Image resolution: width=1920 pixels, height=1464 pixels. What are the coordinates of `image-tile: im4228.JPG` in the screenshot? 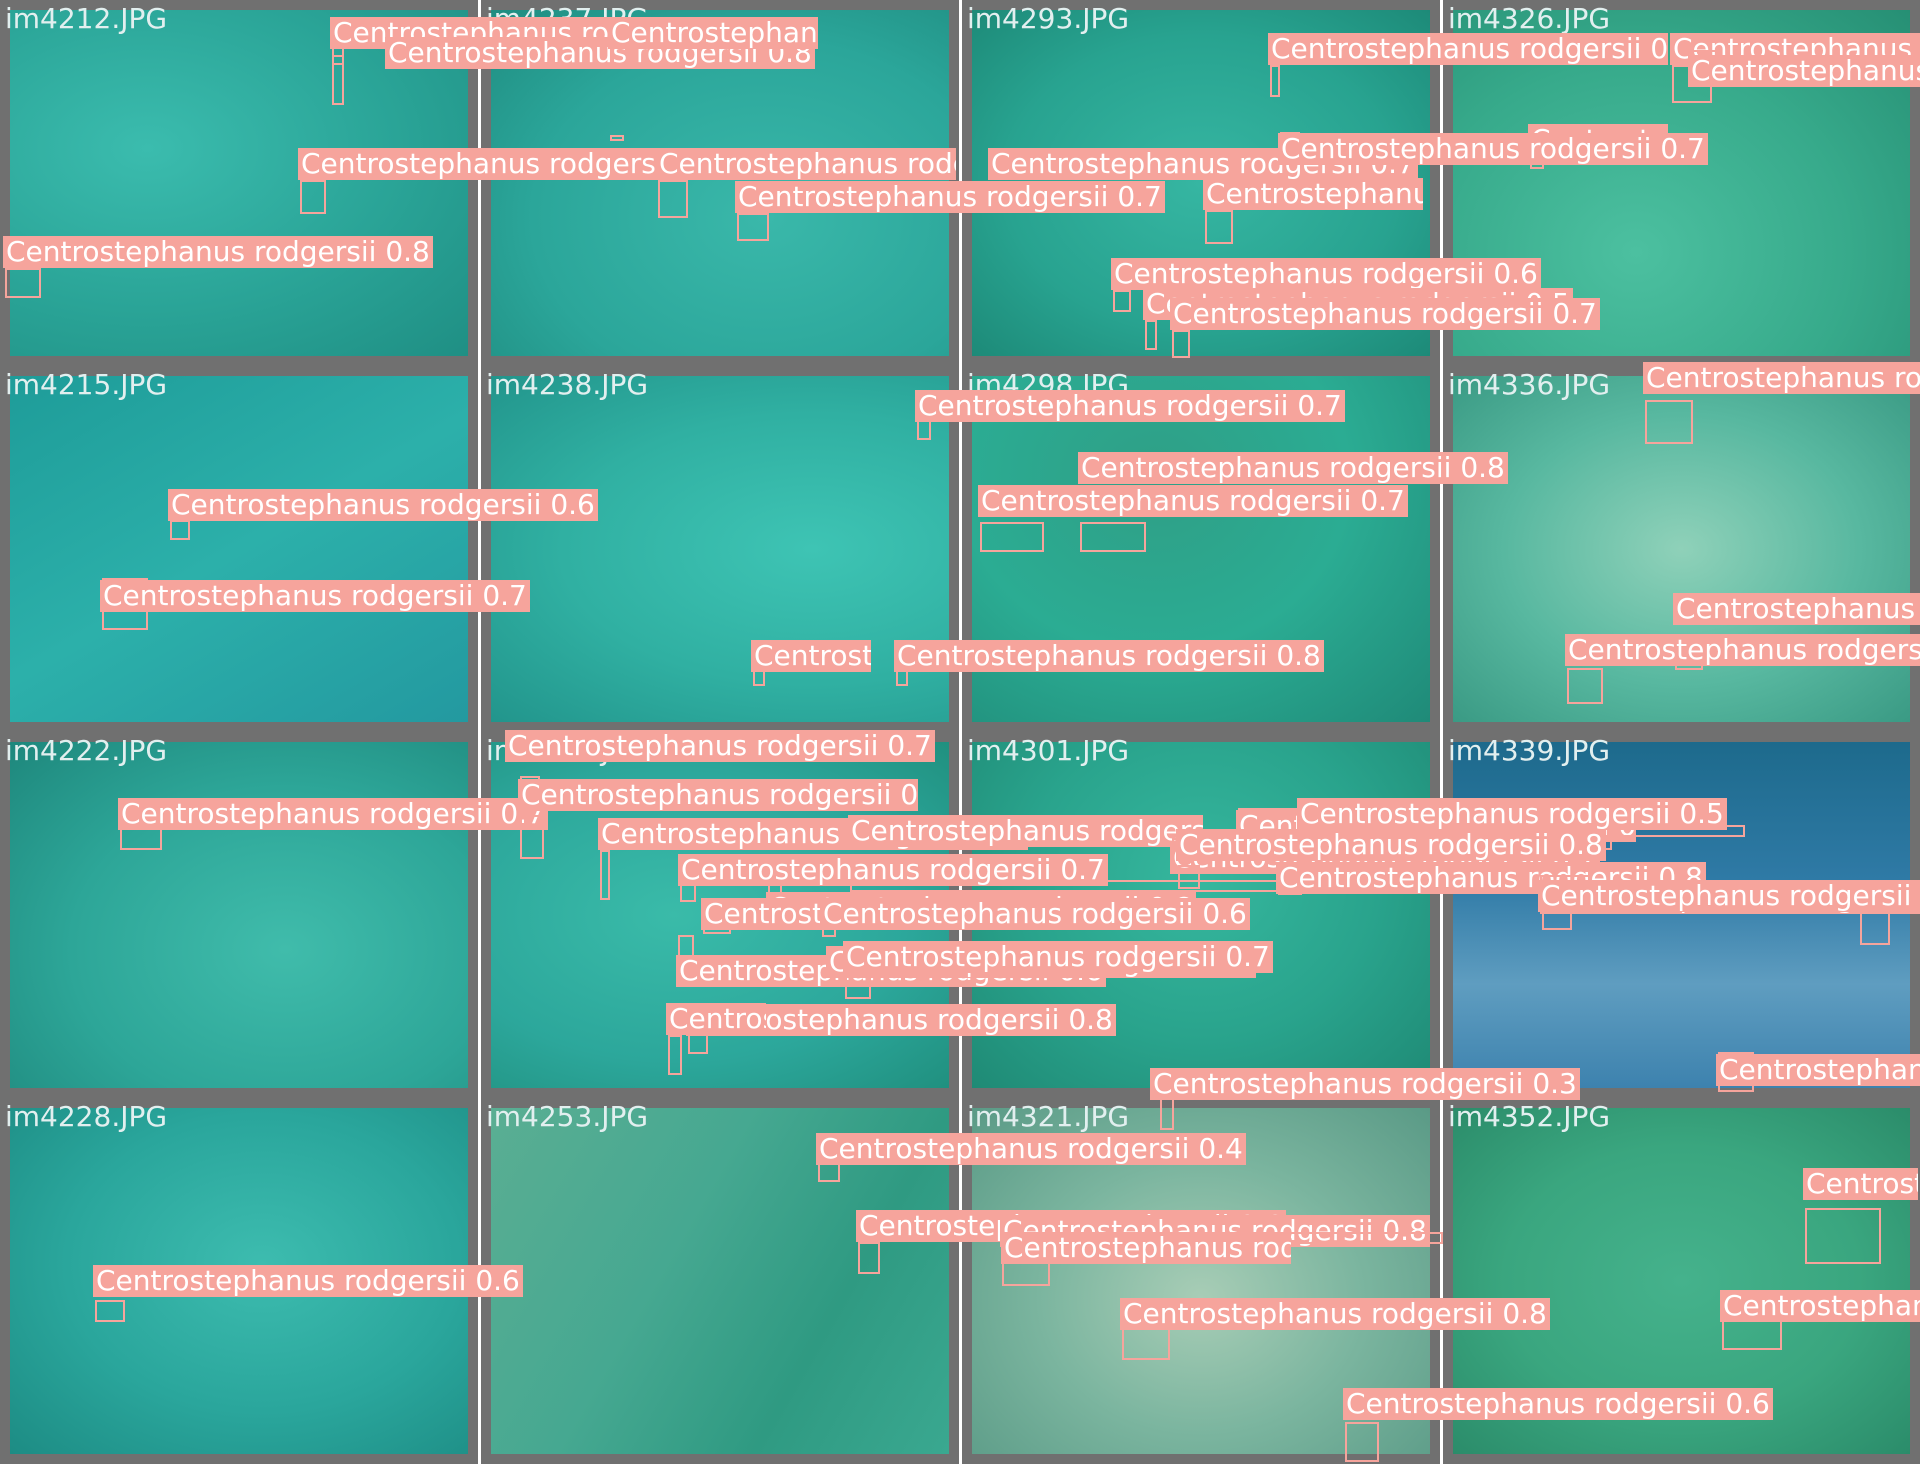 It's located at (239, 1281).